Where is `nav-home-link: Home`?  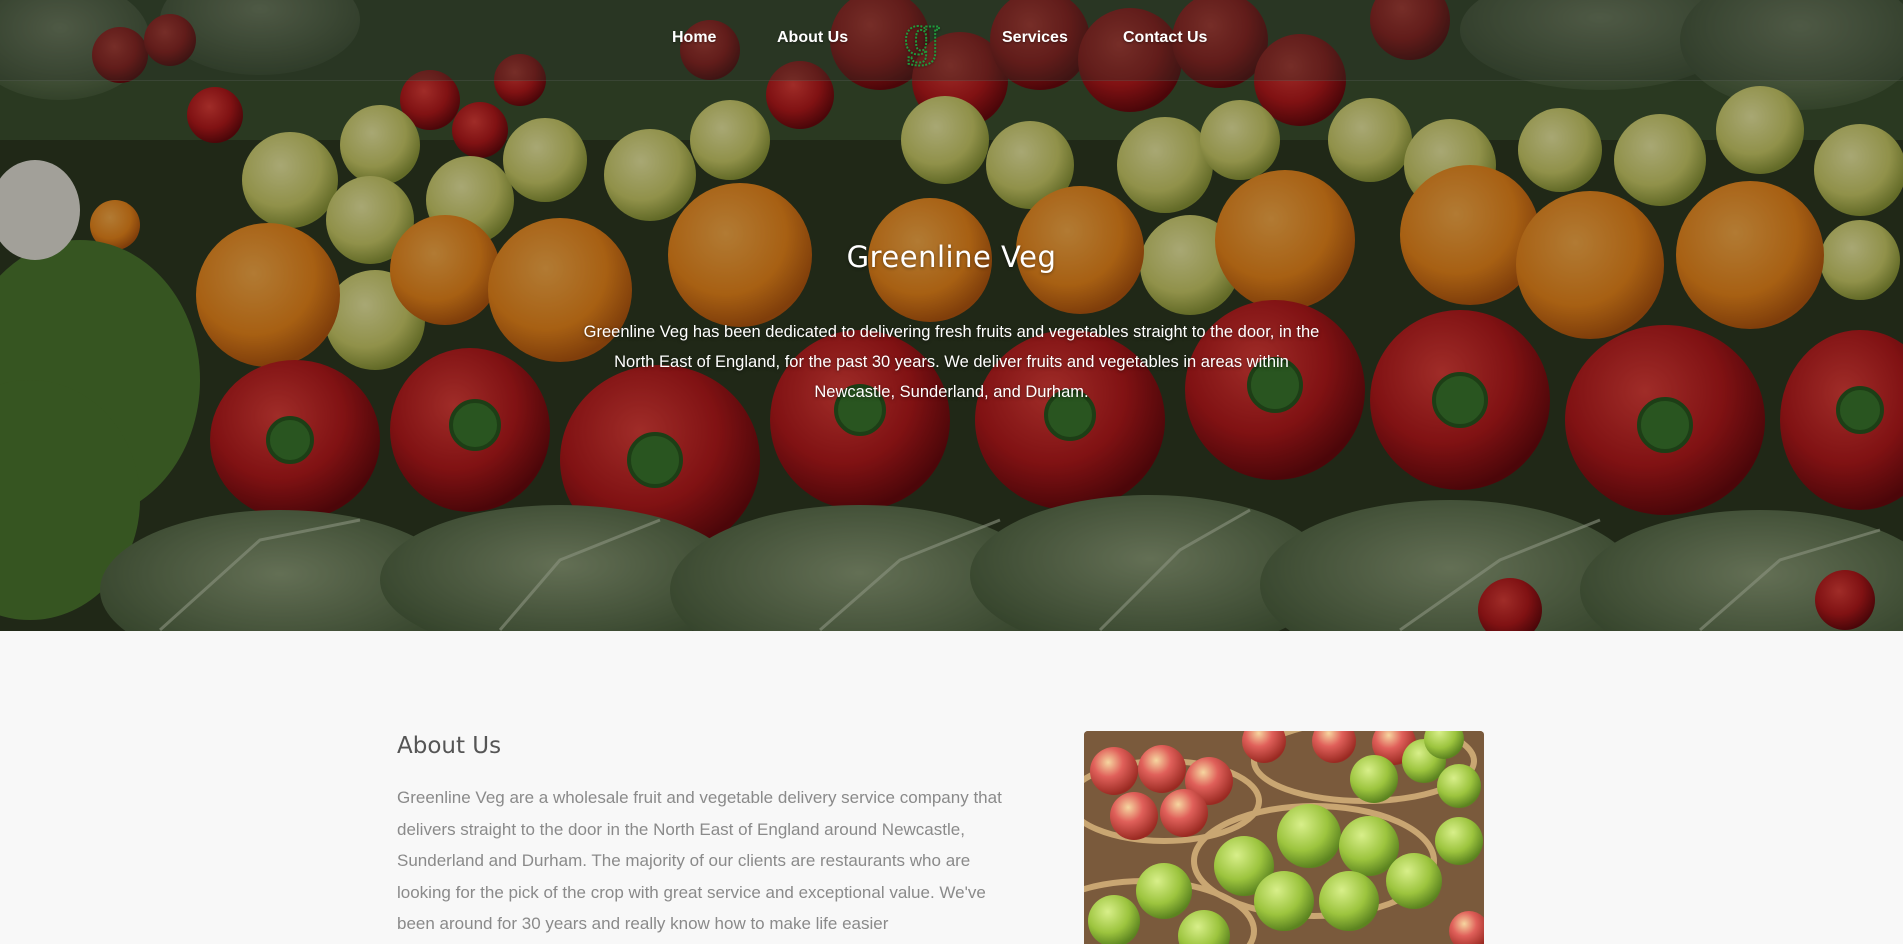
nav-home-link: Home is located at coordinates (694, 38).